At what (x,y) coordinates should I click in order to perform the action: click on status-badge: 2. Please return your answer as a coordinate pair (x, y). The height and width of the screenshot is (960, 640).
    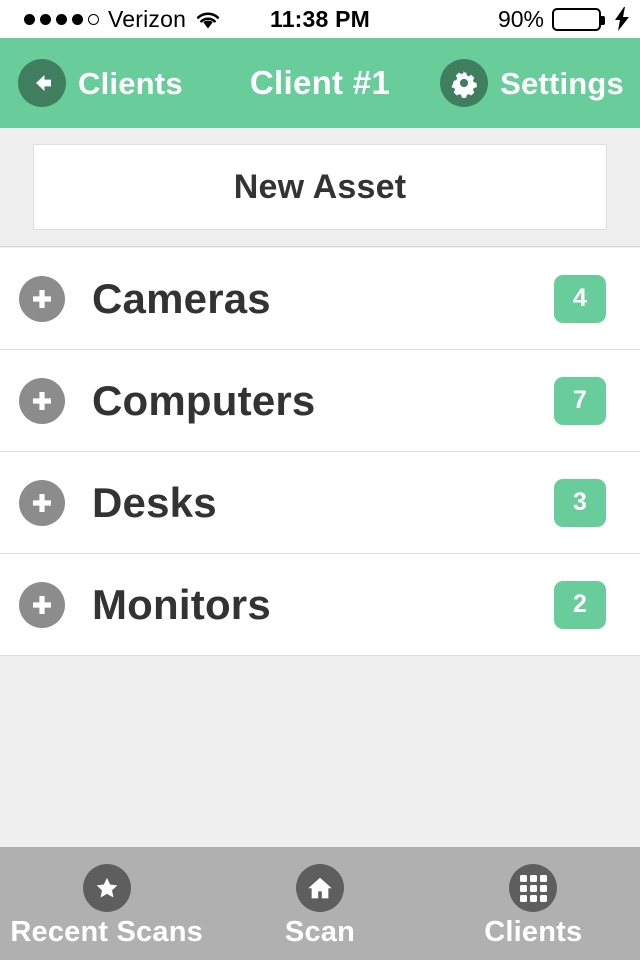
    Looking at the image, I should click on (580, 604).